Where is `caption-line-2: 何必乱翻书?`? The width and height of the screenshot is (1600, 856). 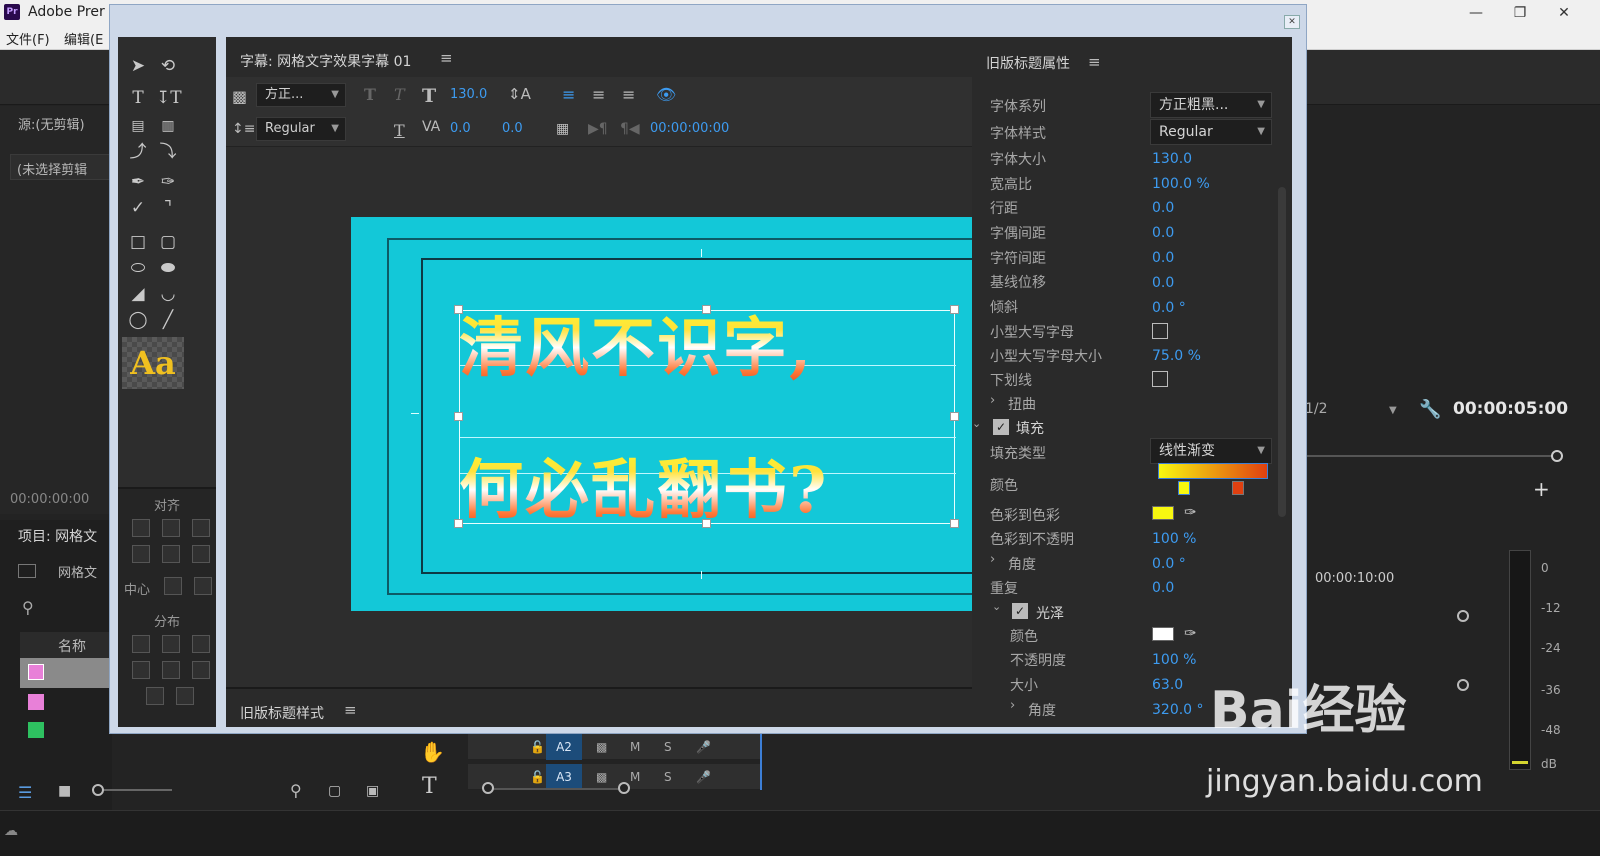 caption-line-2: 何必乱翻书? is located at coordinates (644, 485).